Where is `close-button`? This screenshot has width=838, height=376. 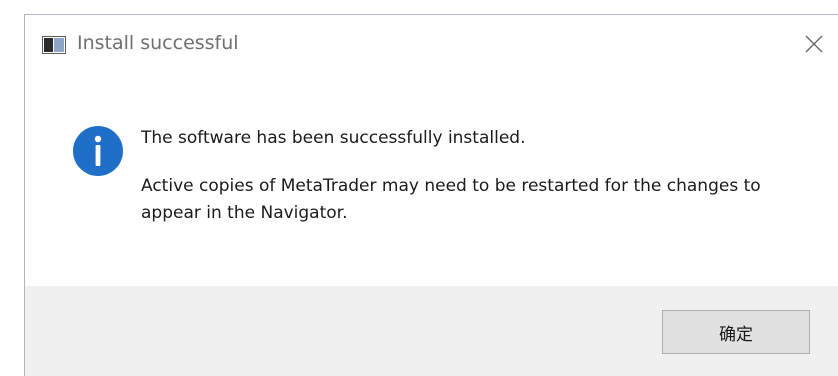 close-button is located at coordinates (814, 46).